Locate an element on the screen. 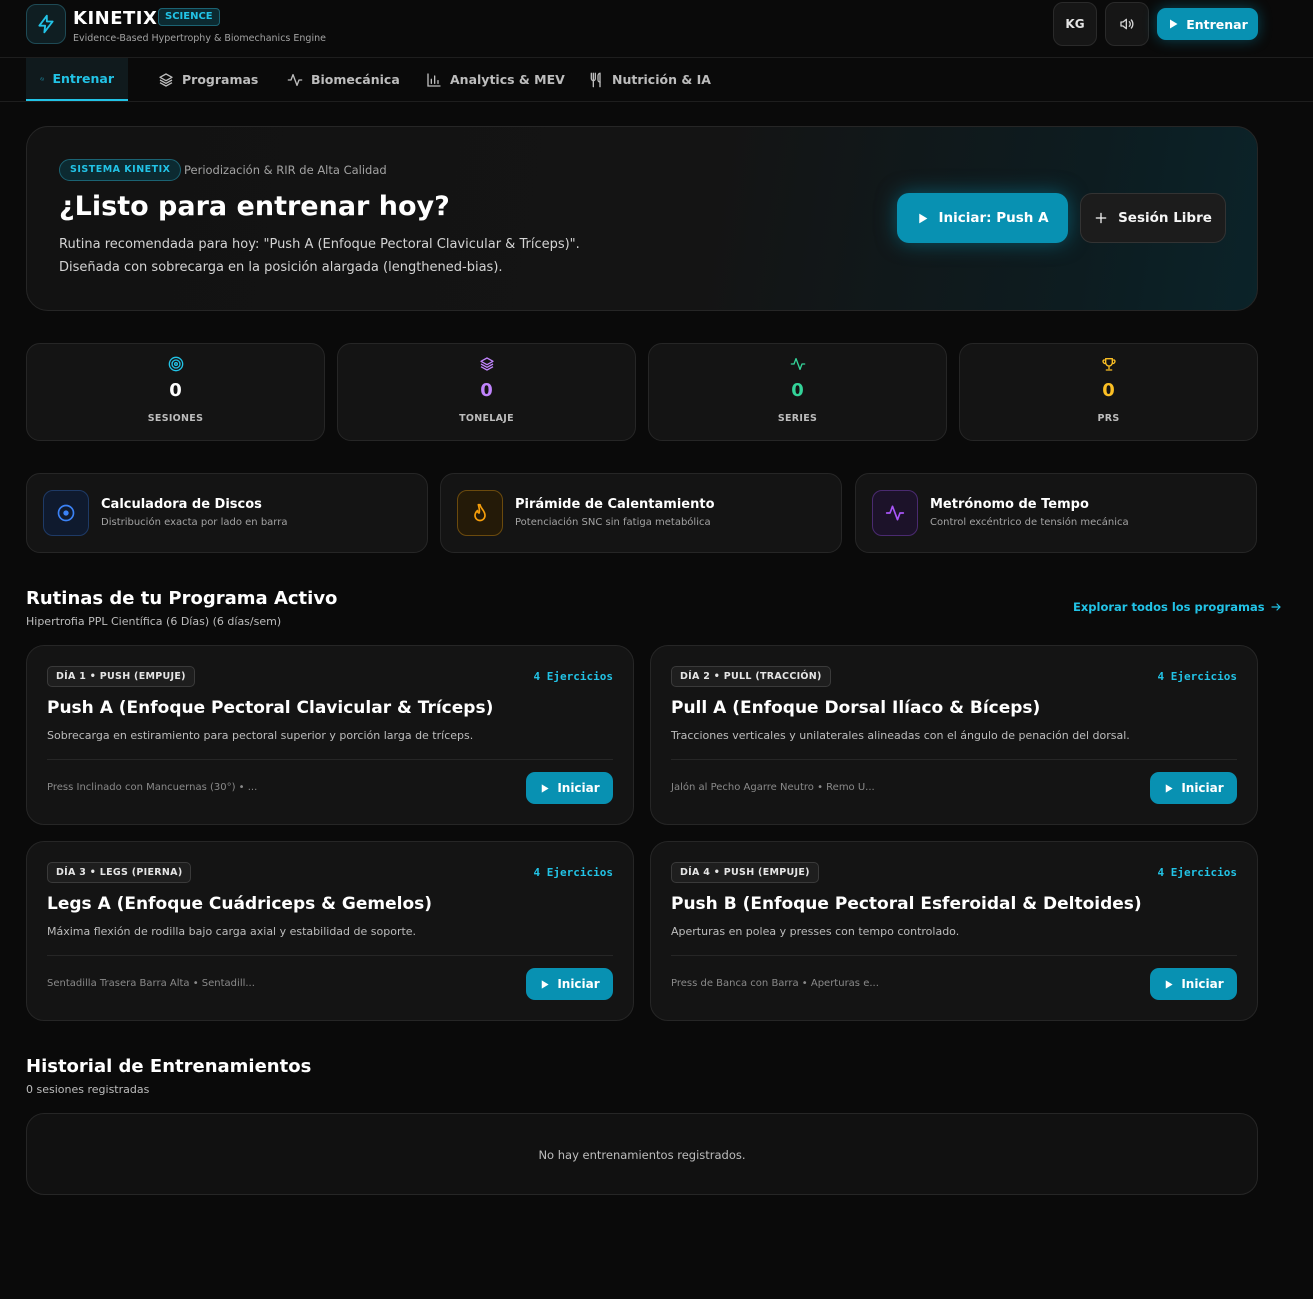 The width and height of the screenshot is (1313, 1299). history-title: Historial de Entrenamientos is located at coordinates (169, 1066).